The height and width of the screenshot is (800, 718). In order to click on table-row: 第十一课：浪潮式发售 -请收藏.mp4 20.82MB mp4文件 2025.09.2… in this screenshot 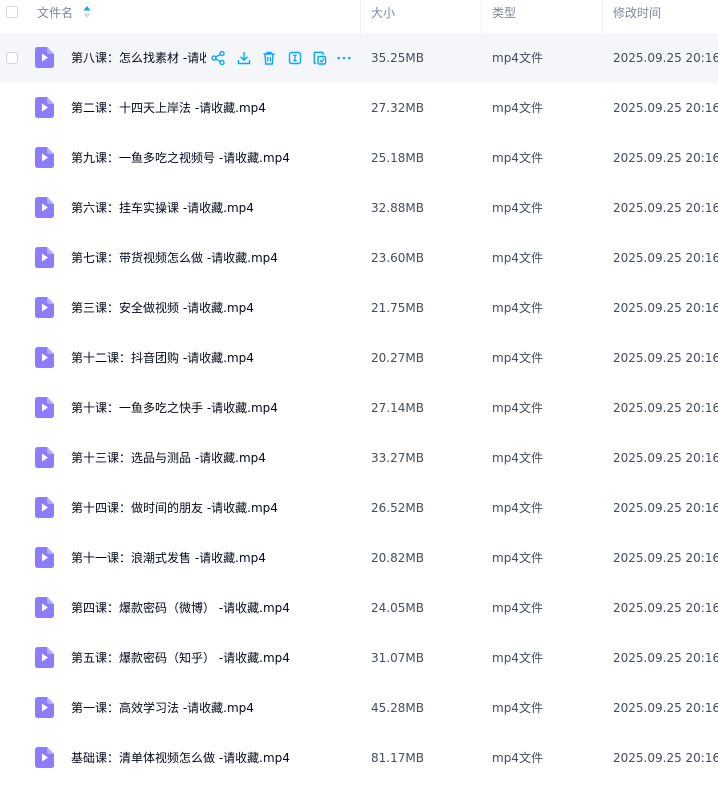, I will do `click(359, 558)`.